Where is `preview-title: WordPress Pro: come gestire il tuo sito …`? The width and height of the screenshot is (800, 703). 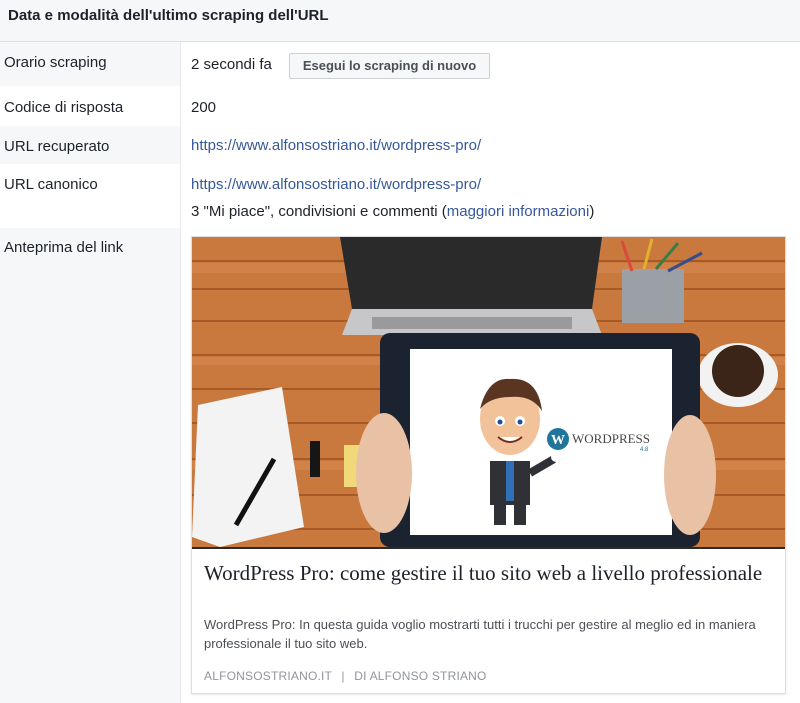 preview-title: WordPress Pro: come gestire il tuo sito … is located at coordinates (484, 573).